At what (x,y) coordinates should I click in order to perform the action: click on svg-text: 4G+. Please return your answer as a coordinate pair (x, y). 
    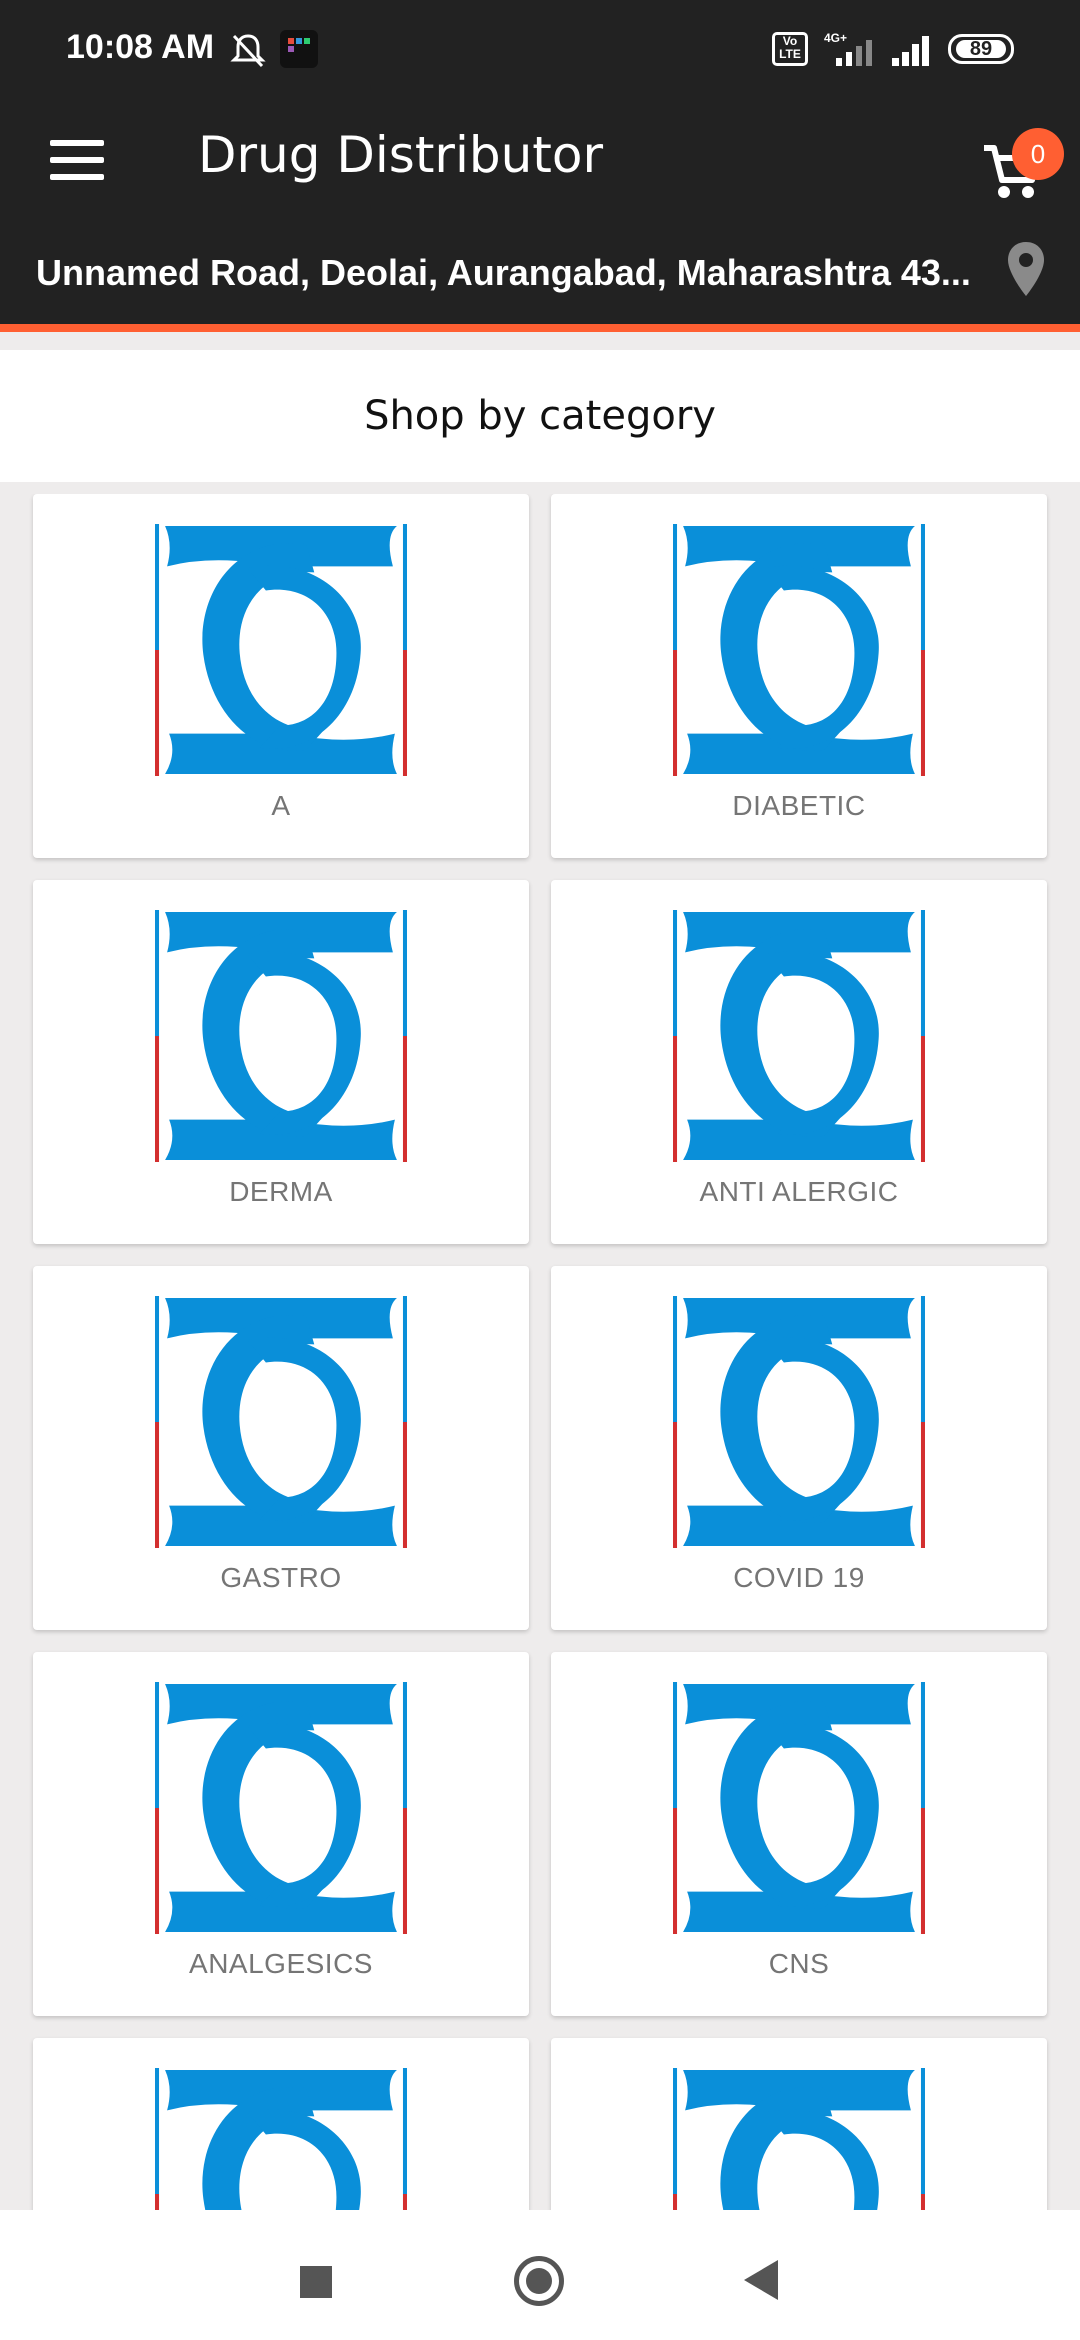
    Looking at the image, I should click on (835, 38).